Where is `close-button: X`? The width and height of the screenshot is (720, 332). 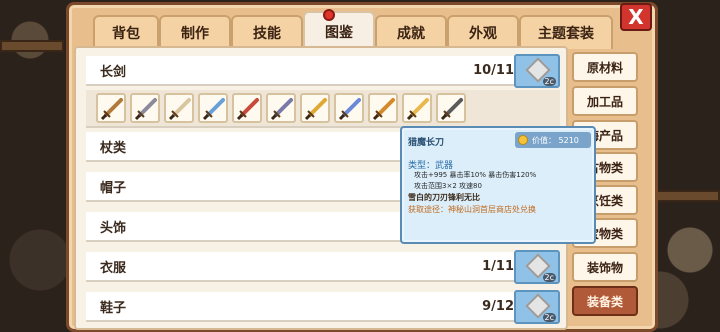 close-button: X is located at coordinates (636, 17).